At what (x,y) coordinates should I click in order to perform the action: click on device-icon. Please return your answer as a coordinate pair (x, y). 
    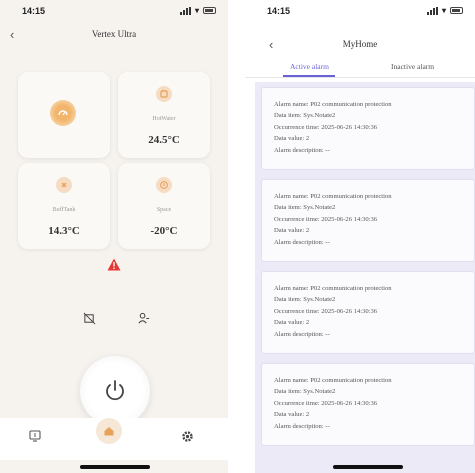
    Looking at the image, I should click on (35, 436).